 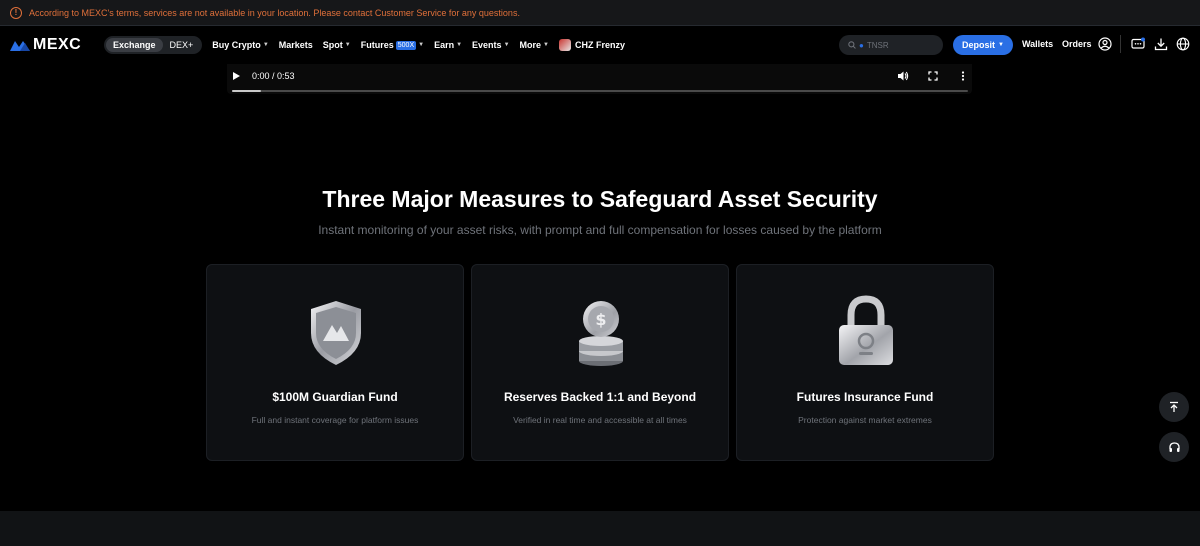 I want to click on download-icon, so click(x=1161, y=44).